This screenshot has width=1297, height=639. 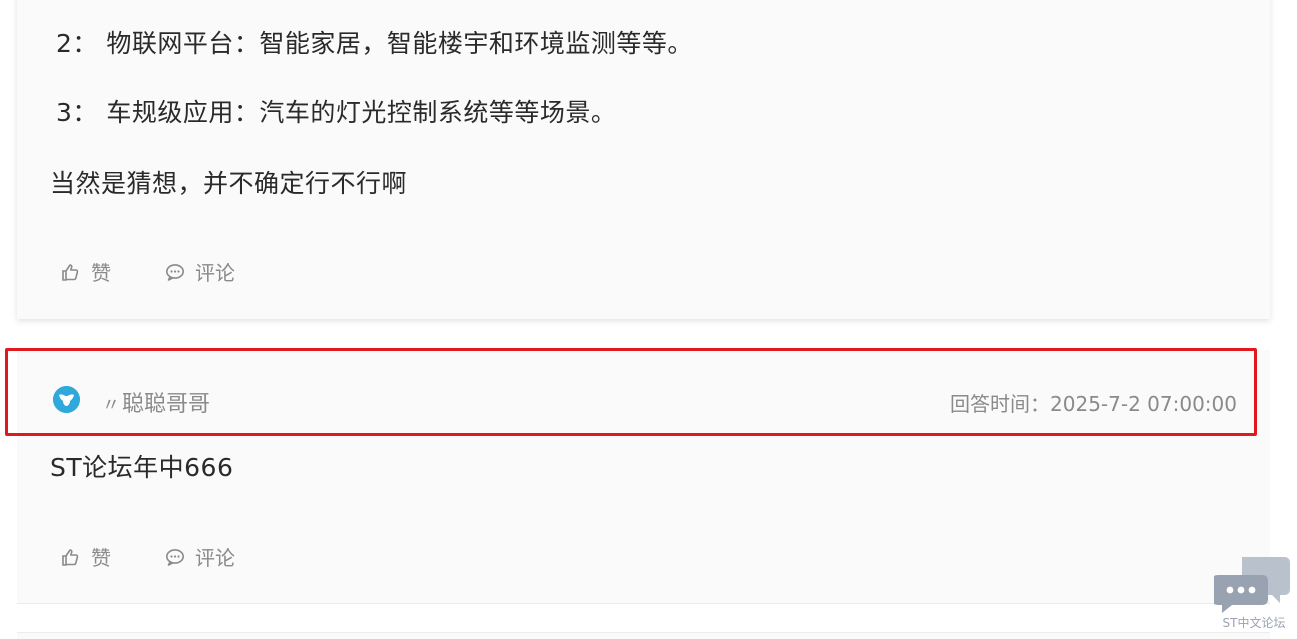 I want to click on forum-badge-label: ST中文论坛, so click(x=1254, y=623).